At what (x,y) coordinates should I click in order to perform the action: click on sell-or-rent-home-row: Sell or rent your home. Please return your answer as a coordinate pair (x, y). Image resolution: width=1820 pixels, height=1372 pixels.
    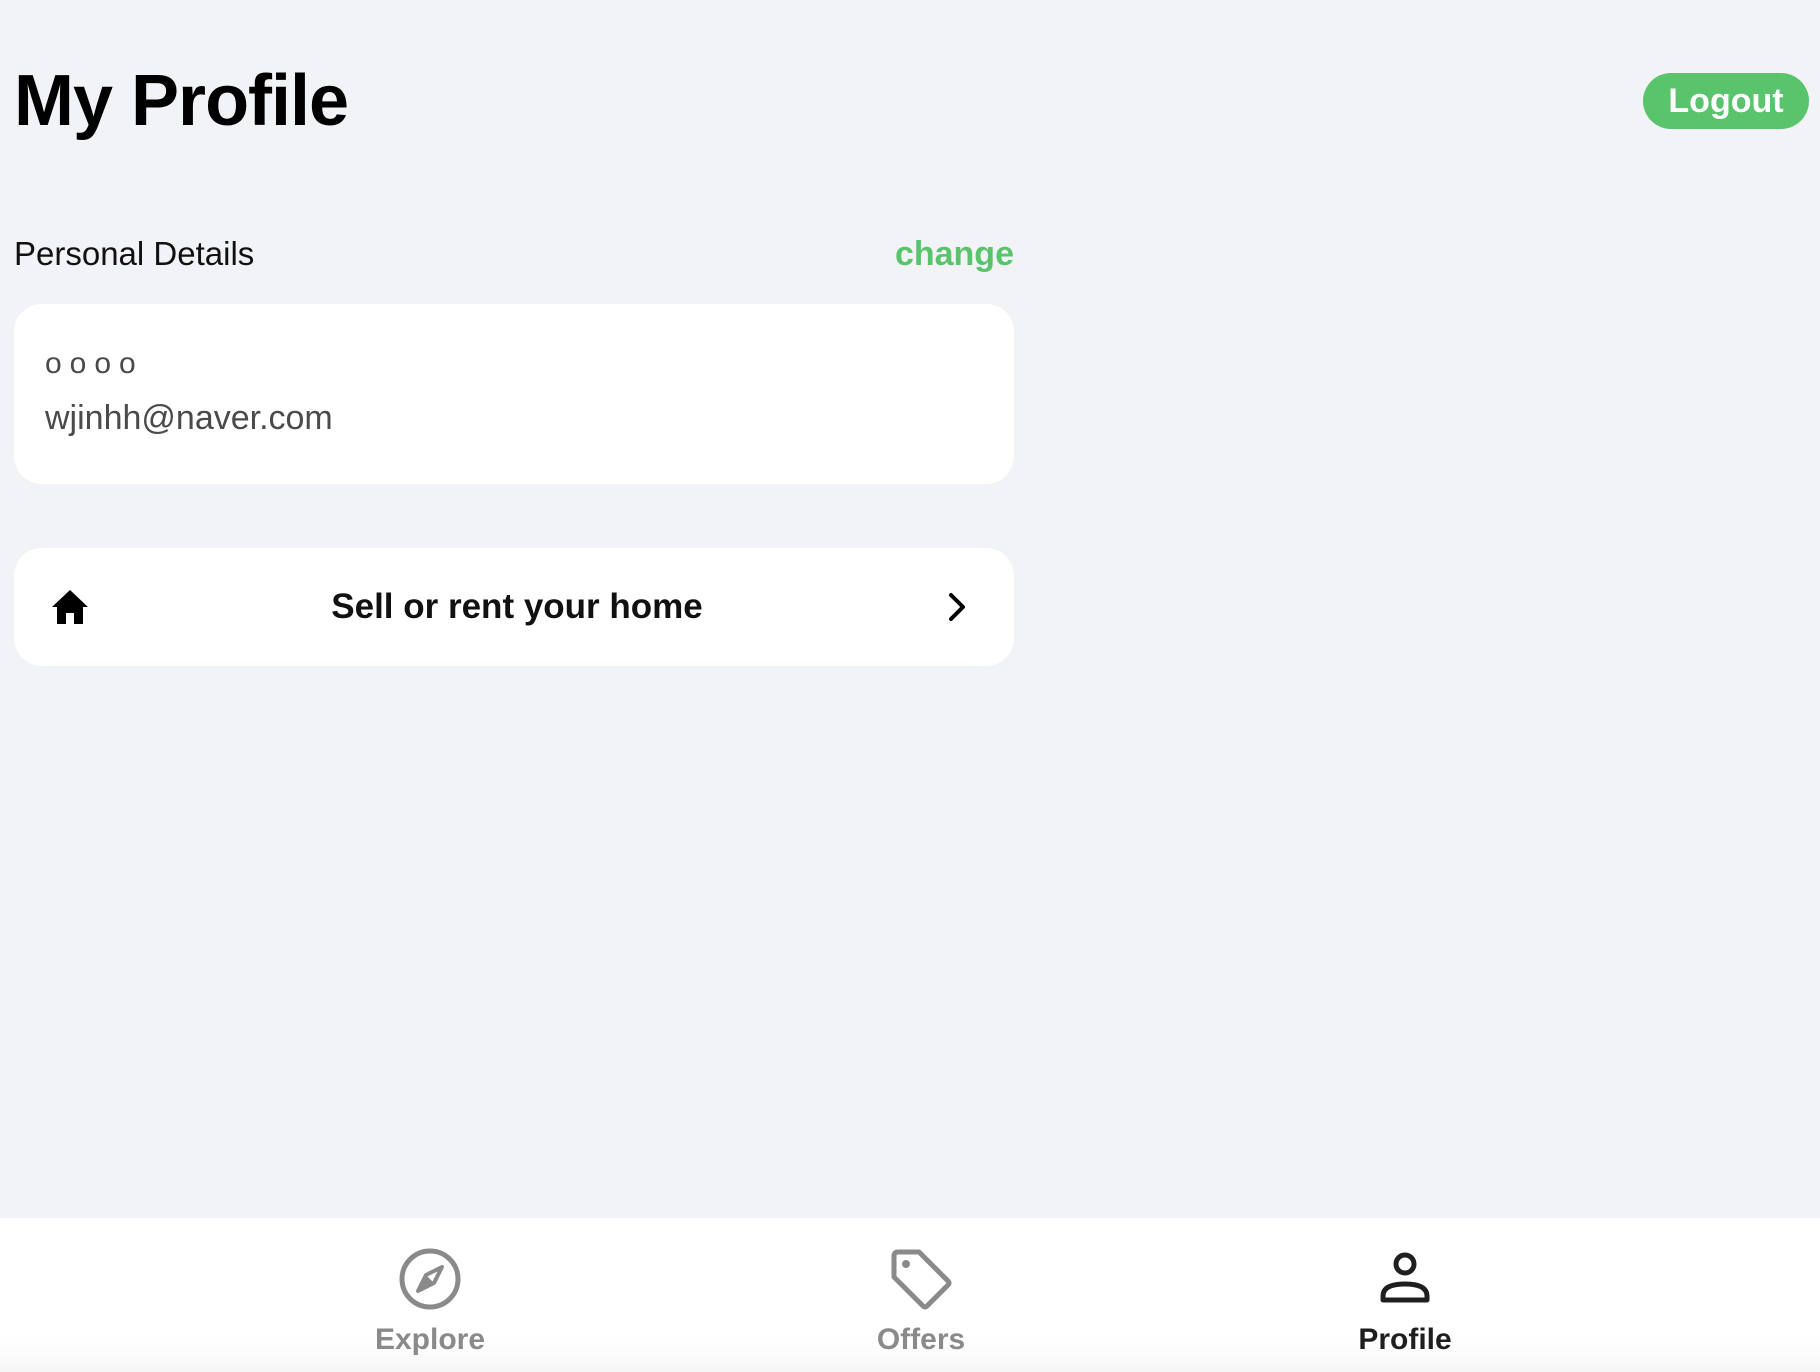
    Looking at the image, I should click on (514, 607).